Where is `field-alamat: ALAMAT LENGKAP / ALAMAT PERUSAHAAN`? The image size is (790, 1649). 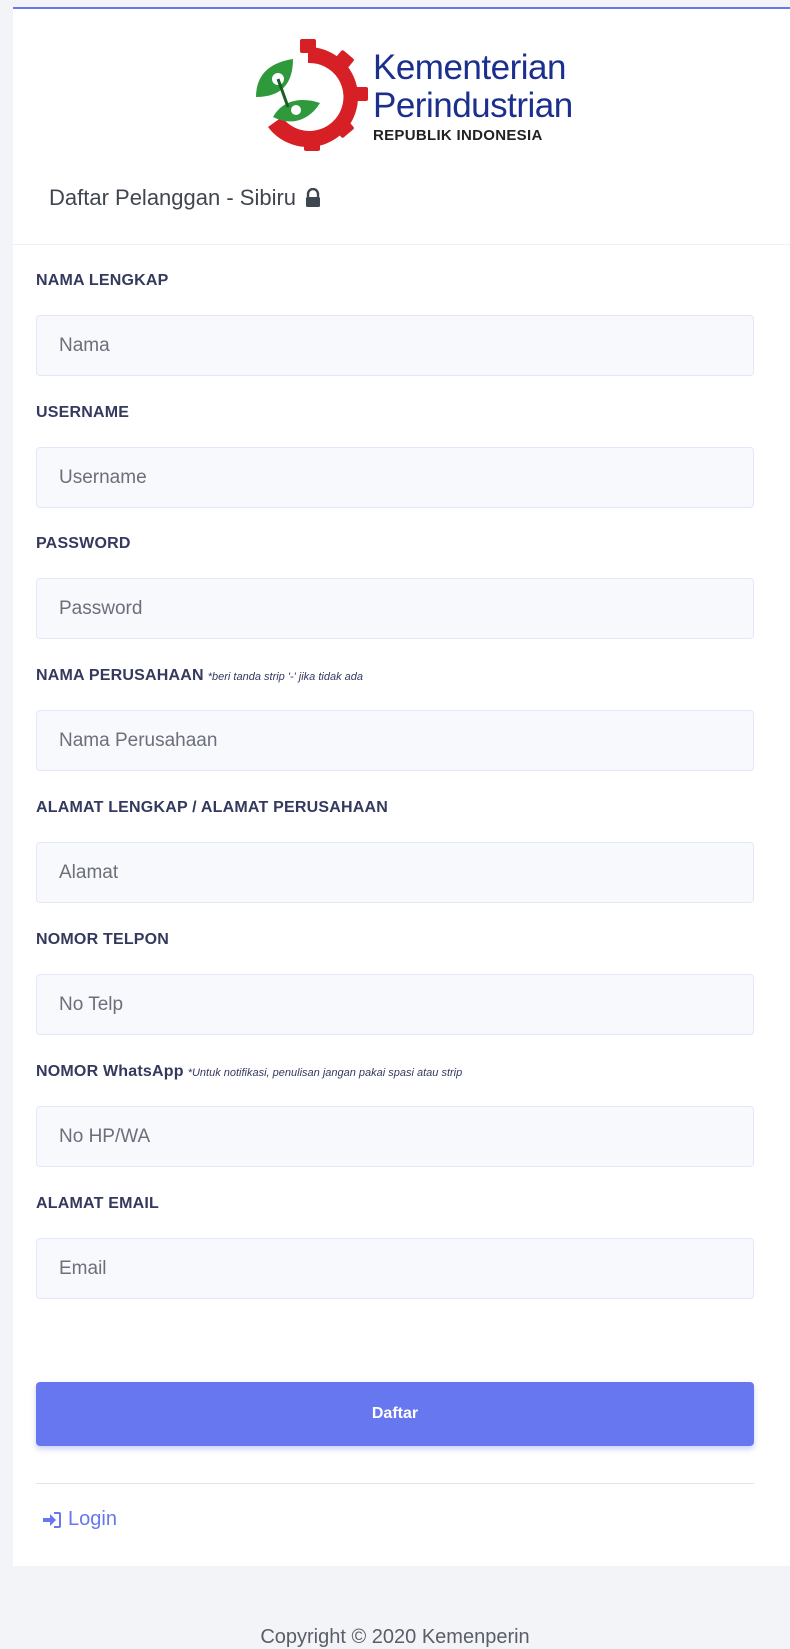 field-alamat: ALAMAT LENGKAP / ALAMAT PERUSAHAAN is located at coordinates (395, 850).